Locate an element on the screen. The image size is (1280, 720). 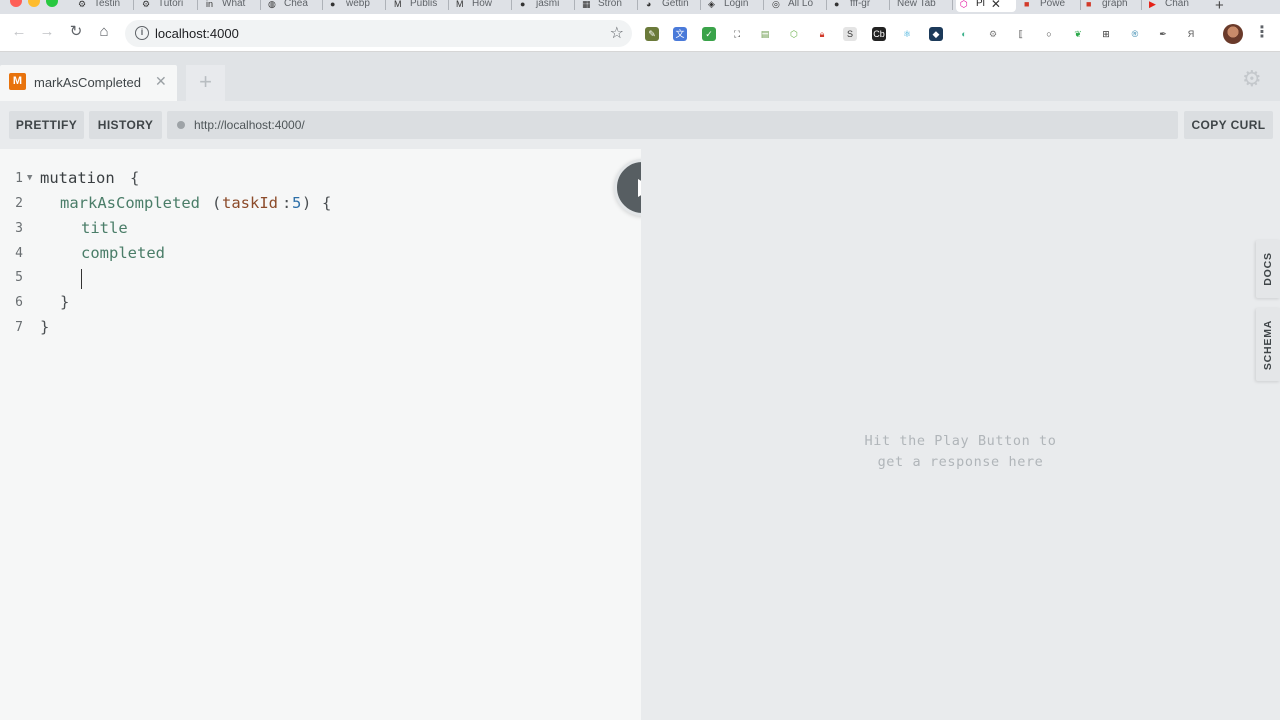
browser-tab: M Publis is located at coordinates (419, 6).